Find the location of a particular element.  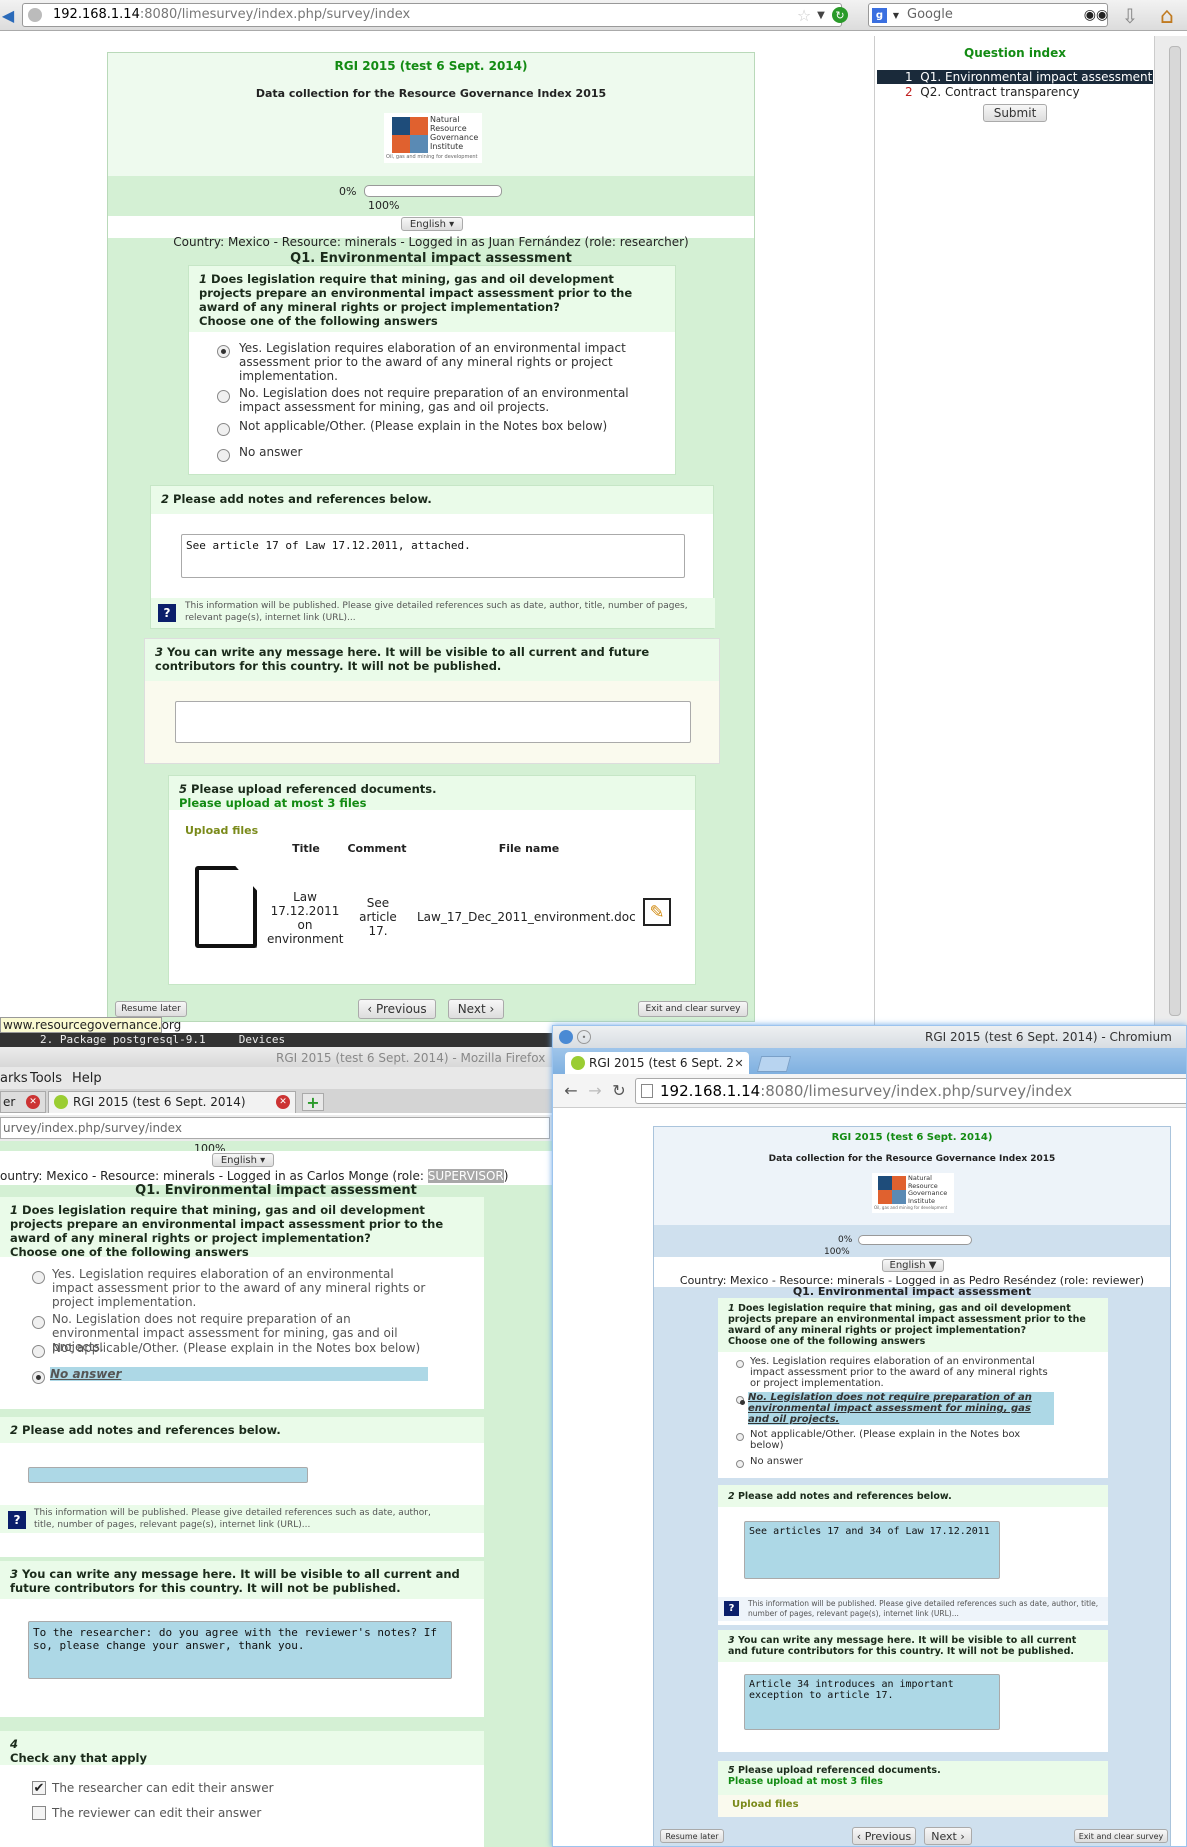

menu-tools: Tools is located at coordinates (46, 1078).